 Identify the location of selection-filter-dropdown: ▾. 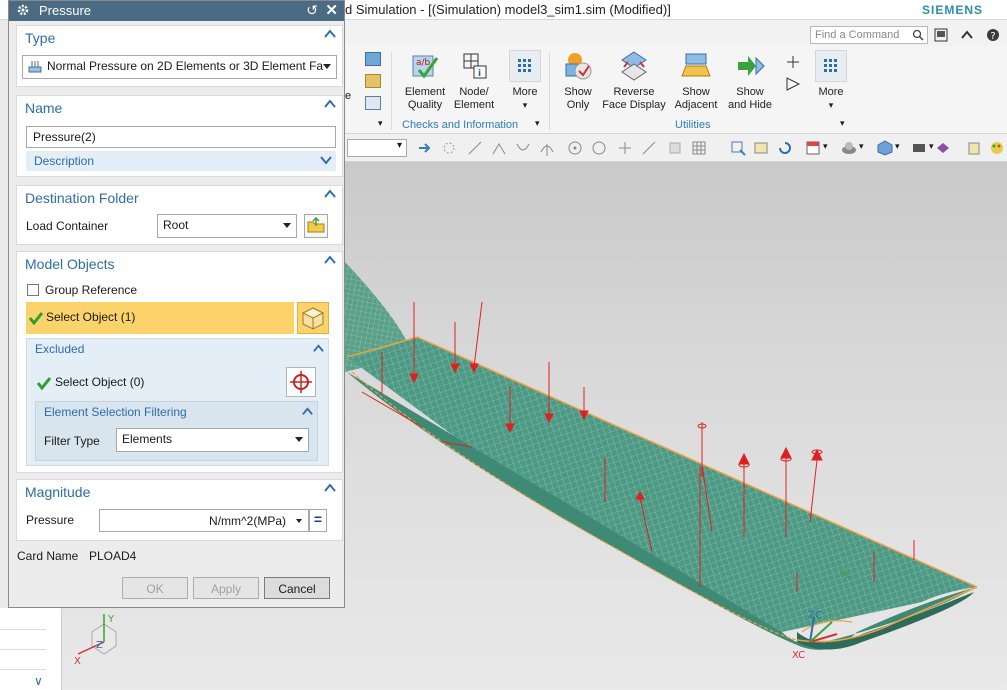
(377, 148).